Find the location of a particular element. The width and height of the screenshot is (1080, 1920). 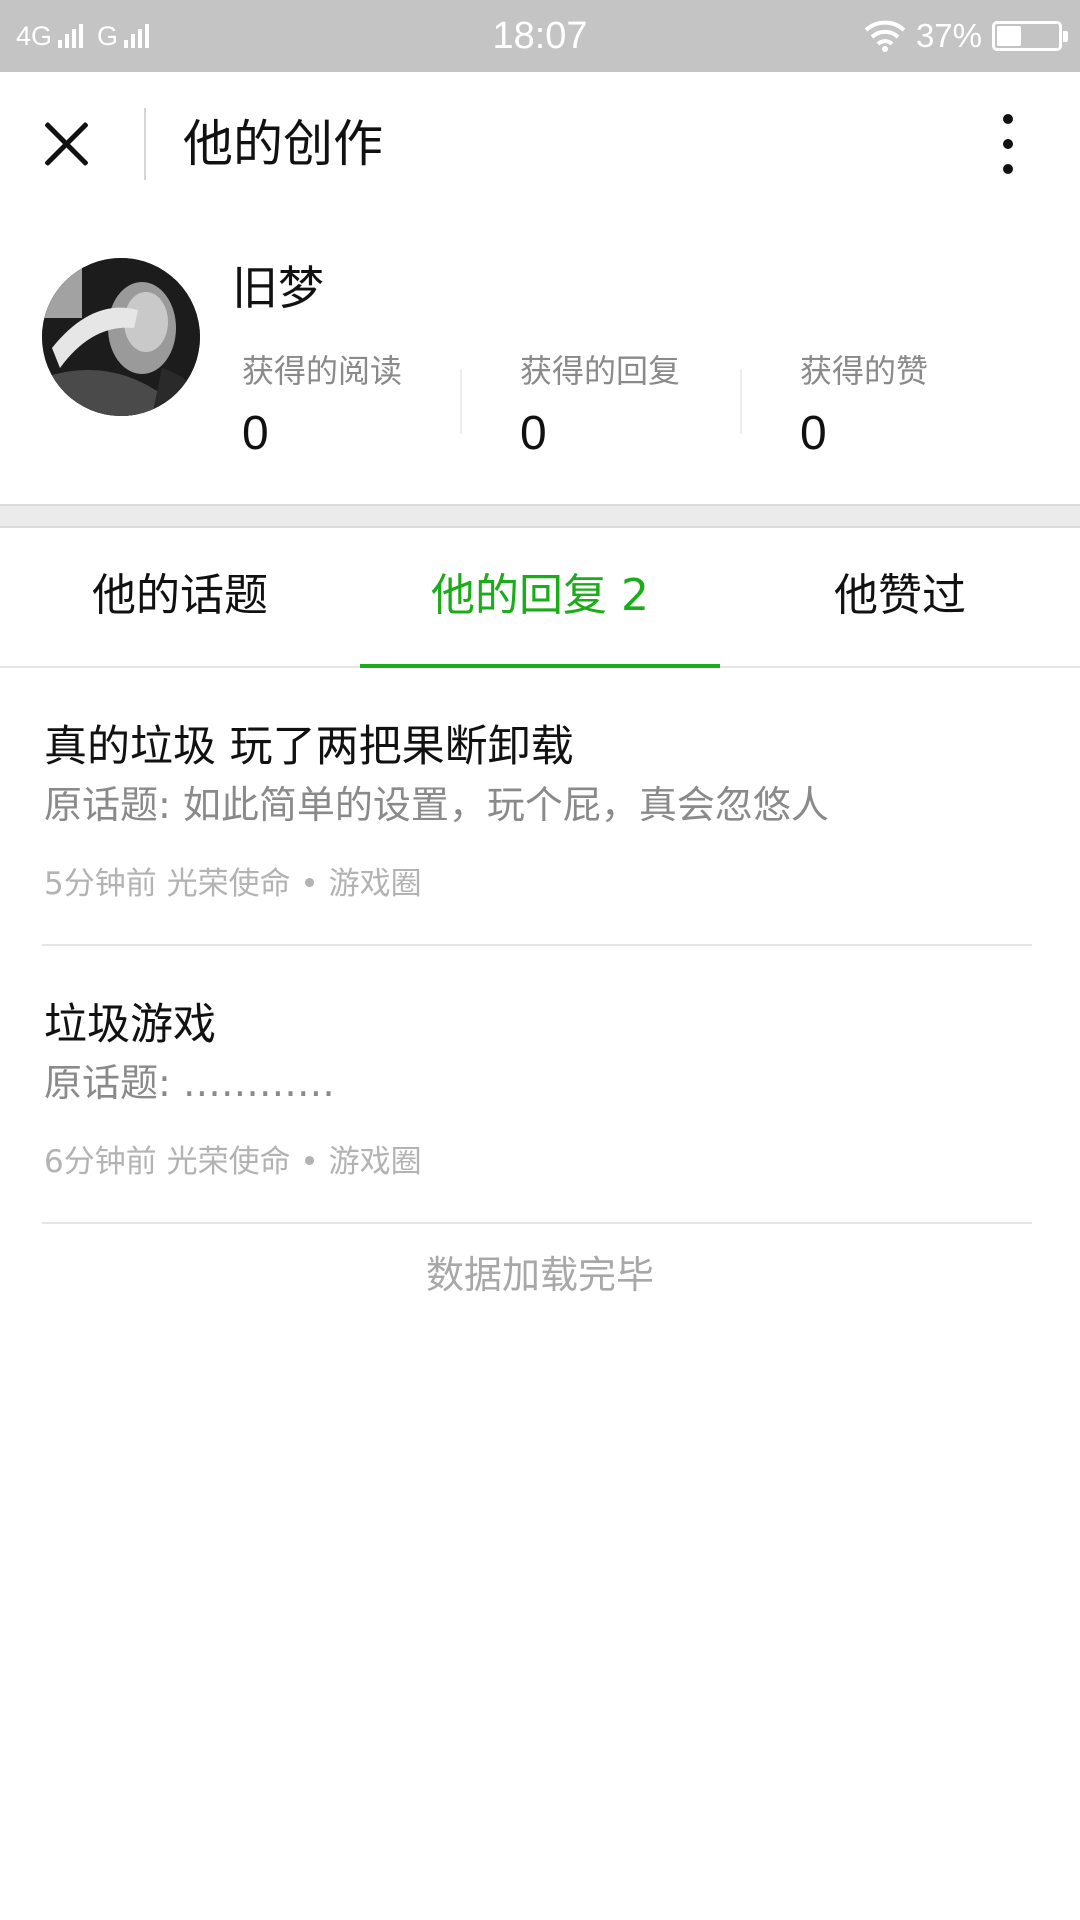

list-item: 垃圾游戏 原话题: ………… 6分钟前 光荣使命 • 游戏圈 is located at coordinates (537, 1085).